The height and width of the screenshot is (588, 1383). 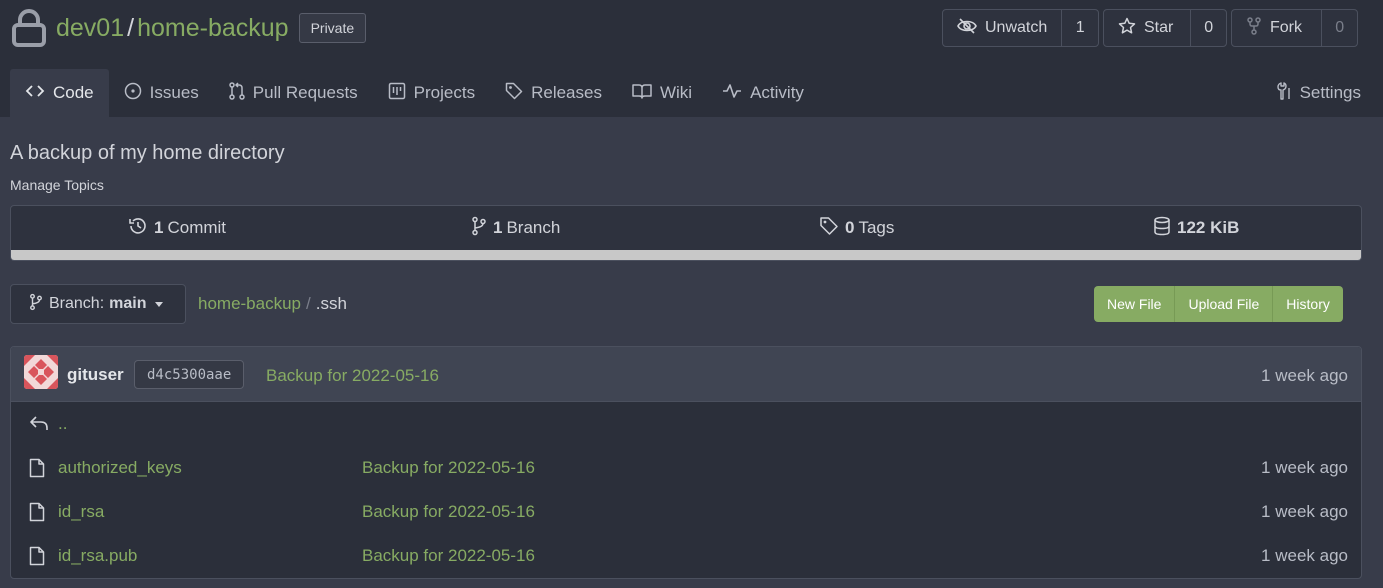 I want to click on commit-age: 1 week ago, so click(x=1304, y=375).